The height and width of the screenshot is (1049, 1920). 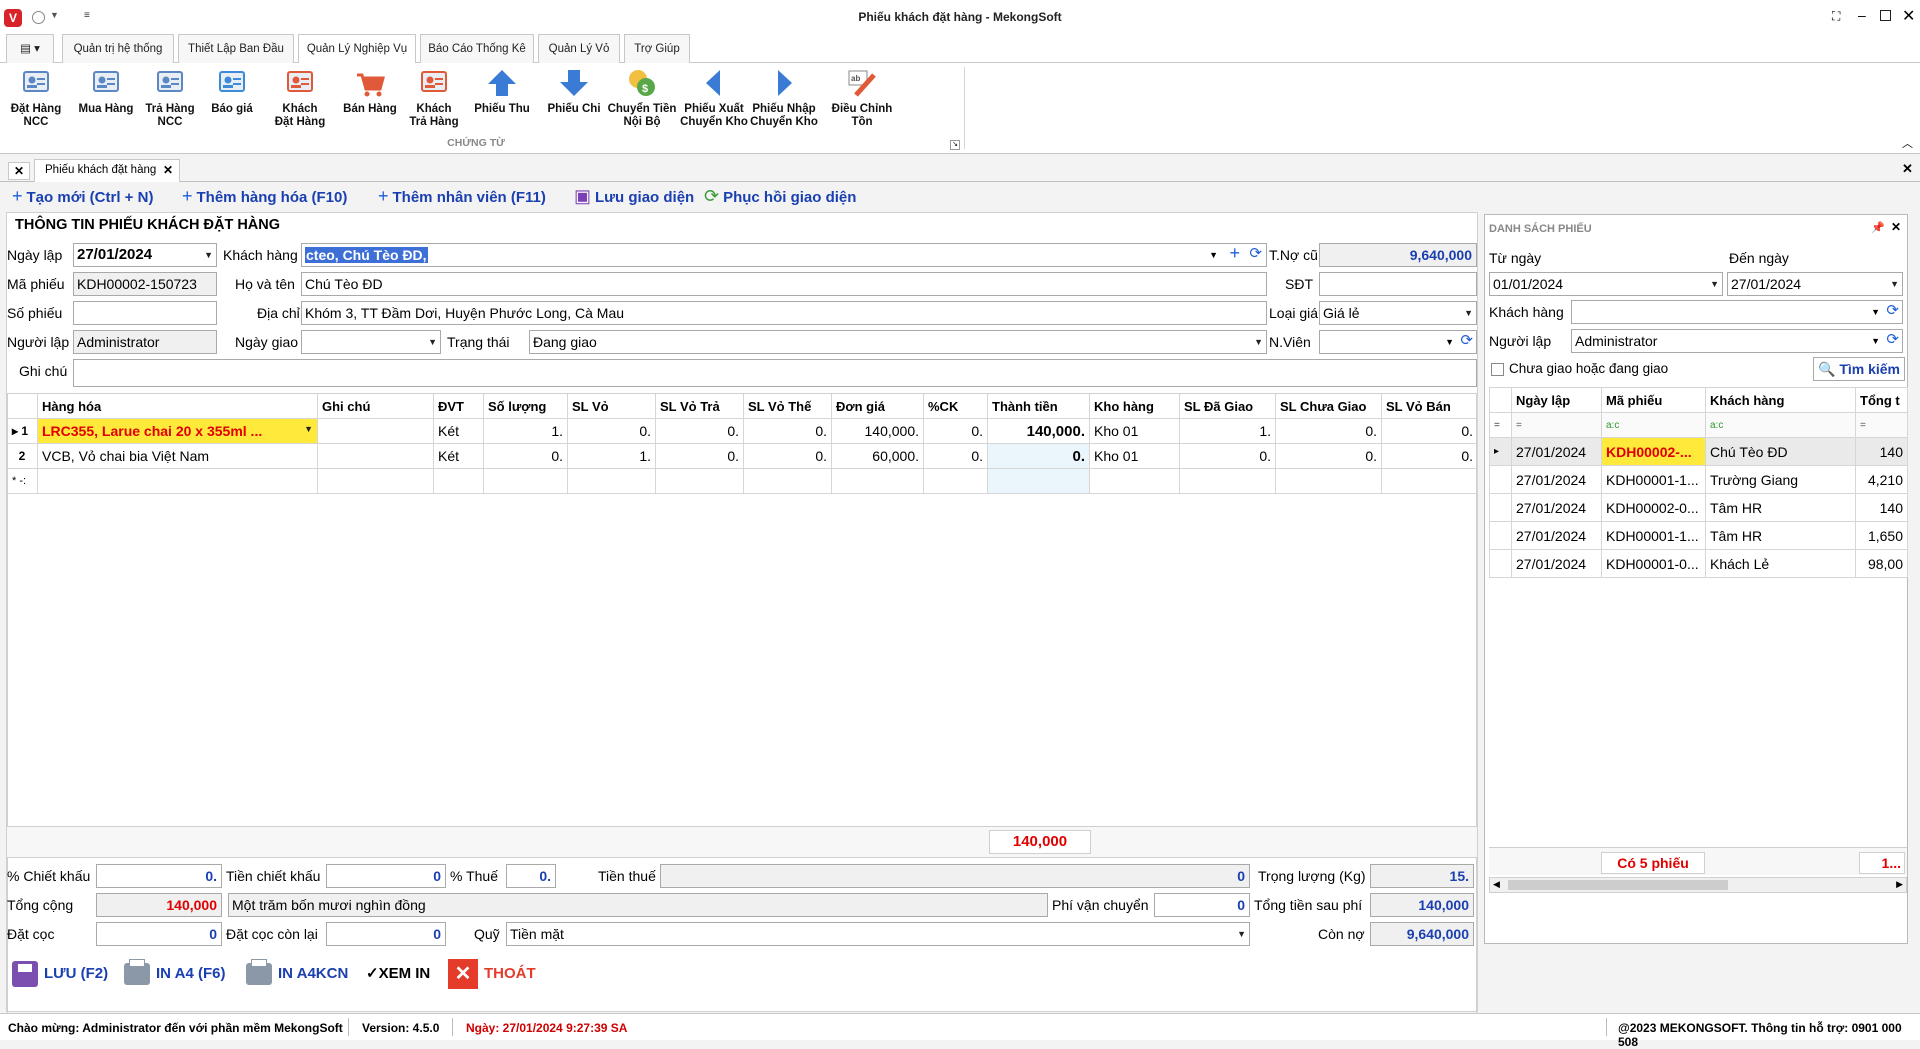 I want to click on col-price: Đơn giá, so click(x=877, y=406).